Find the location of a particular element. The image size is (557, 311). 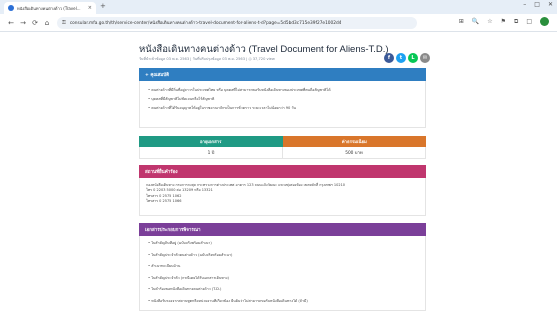

zoom-icon: 🔍 is located at coordinates (475, 21).